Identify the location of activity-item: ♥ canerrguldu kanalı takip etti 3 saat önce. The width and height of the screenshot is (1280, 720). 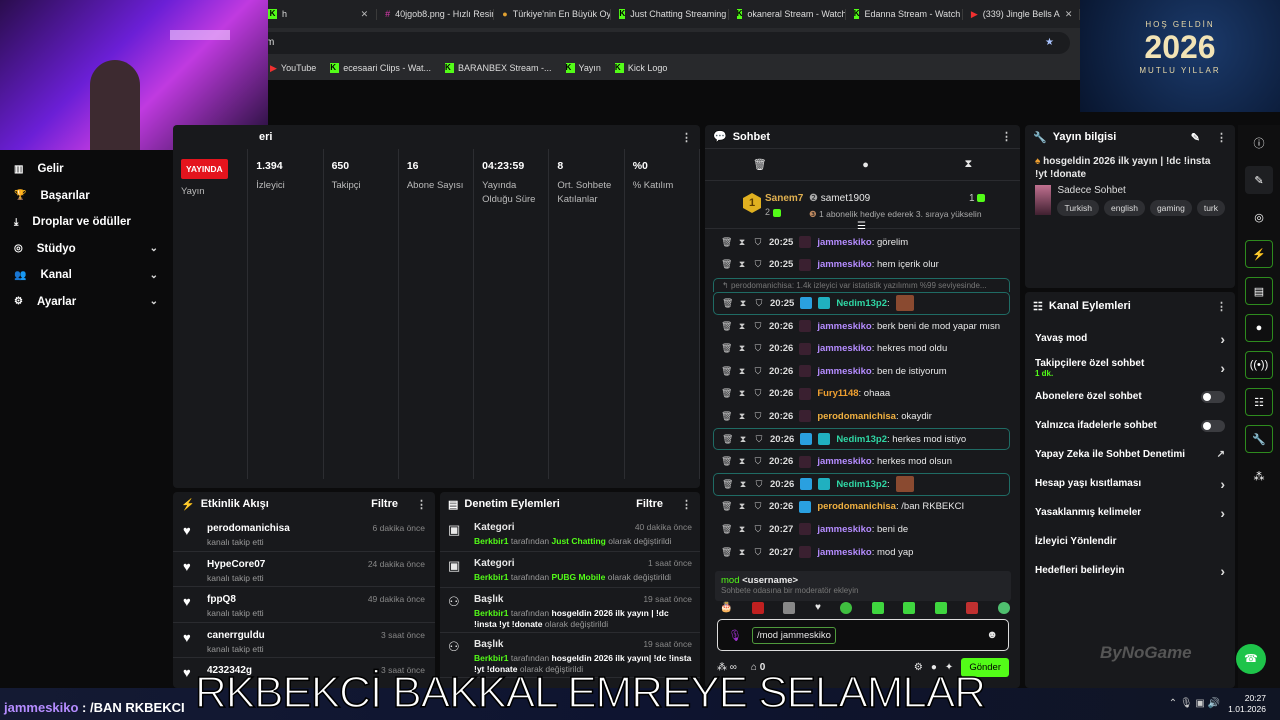
(304, 640).